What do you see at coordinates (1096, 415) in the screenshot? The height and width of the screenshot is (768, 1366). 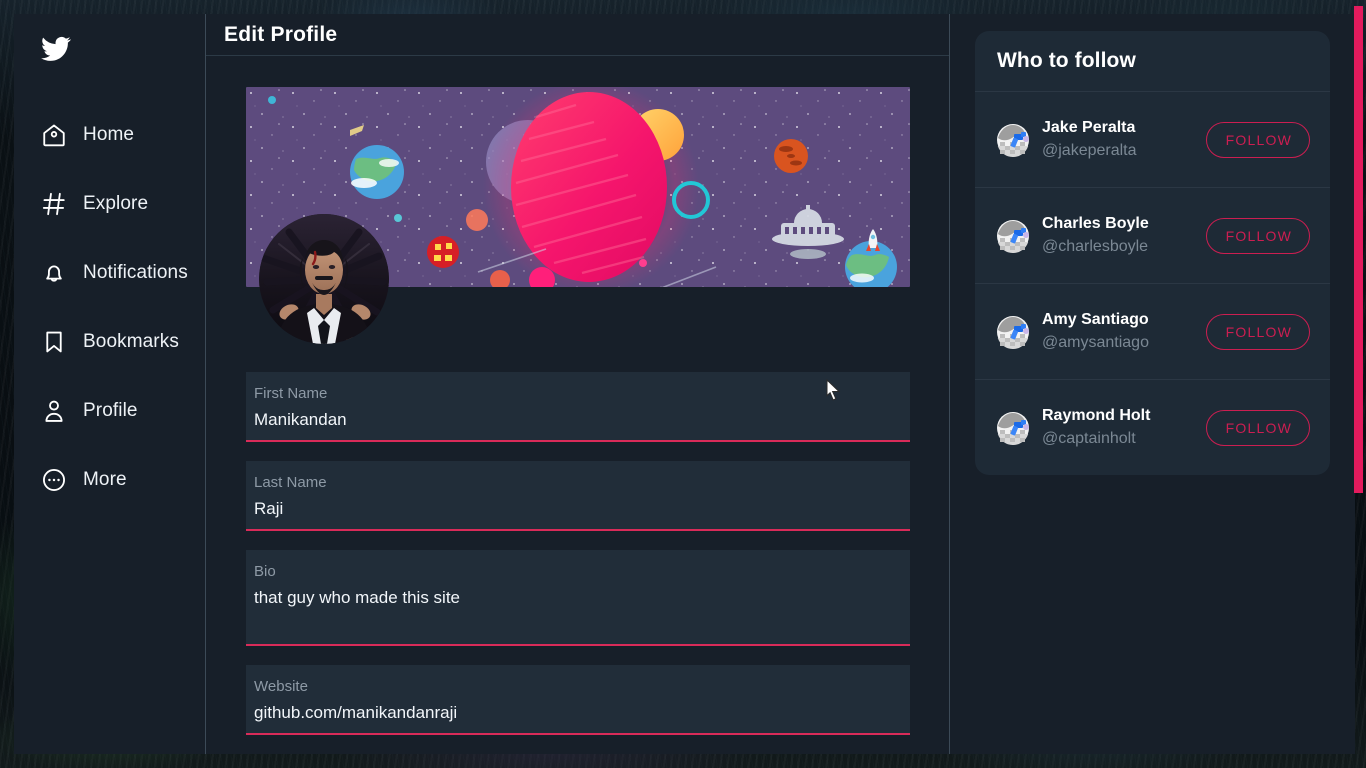 I see `person-name: Raymond Holt` at bounding box center [1096, 415].